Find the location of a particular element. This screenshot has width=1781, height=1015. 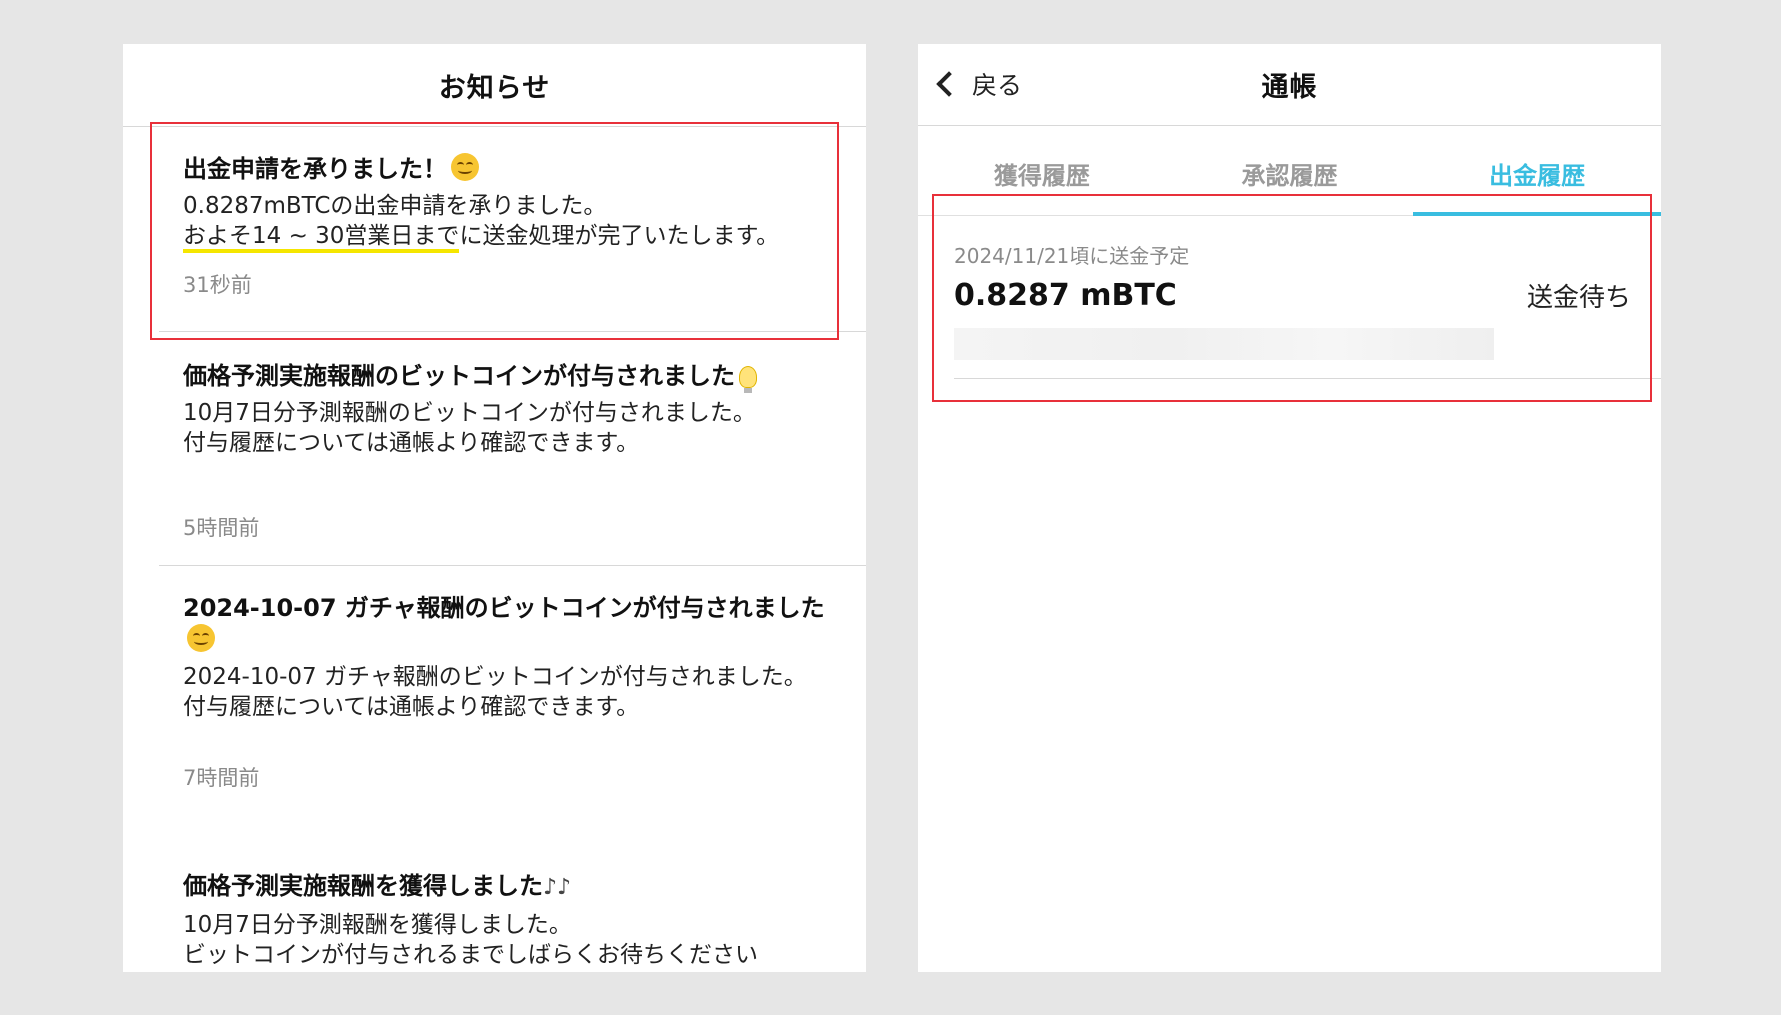

chevron-left-icon is located at coordinates (949, 84).